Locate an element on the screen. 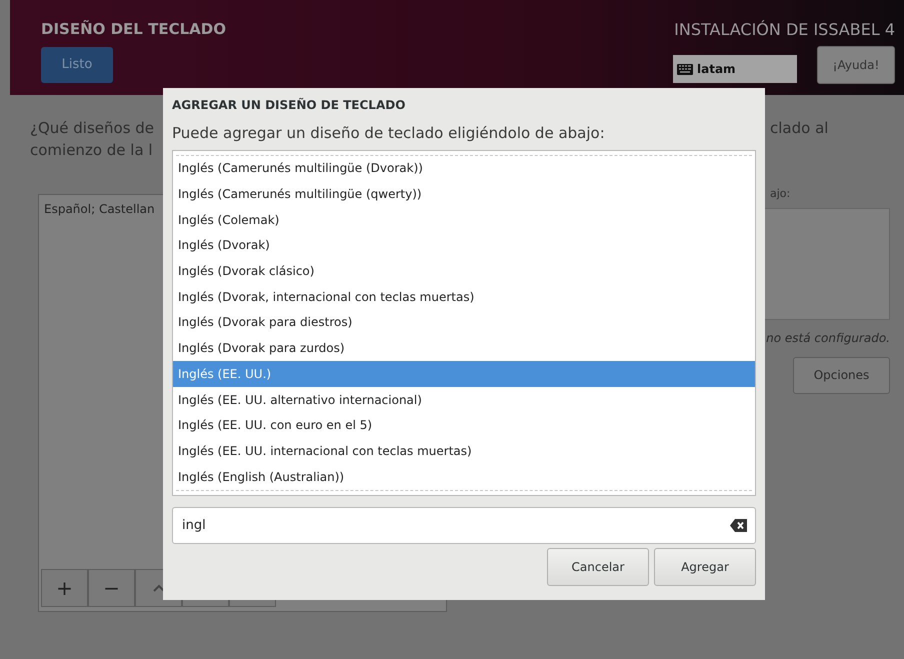 The image size is (904, 659). layout-option: Inglés (Camerunés multilingüe (Dvorak)) is located at coordinates (464, 169).